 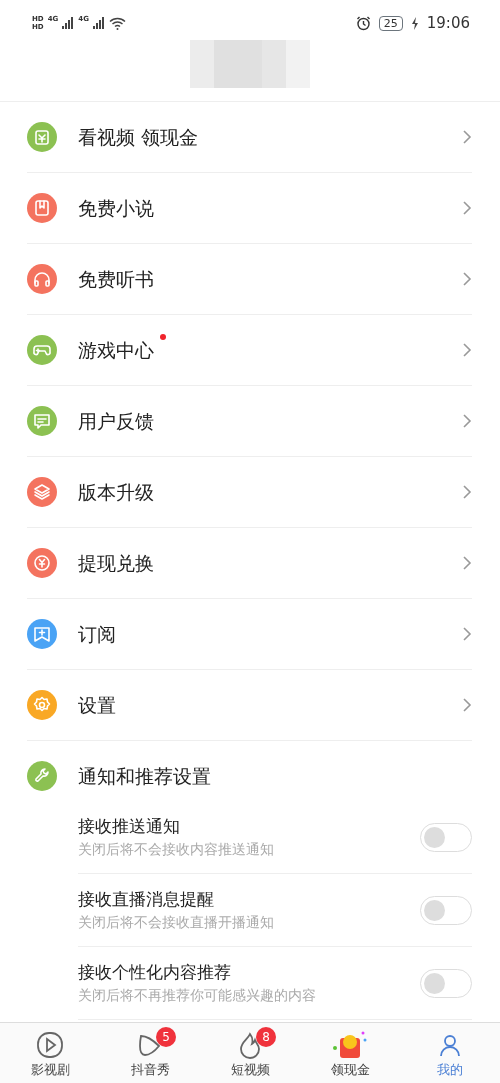 I want to click on menu-label: 游戏中心, so click(x=116, y=350).